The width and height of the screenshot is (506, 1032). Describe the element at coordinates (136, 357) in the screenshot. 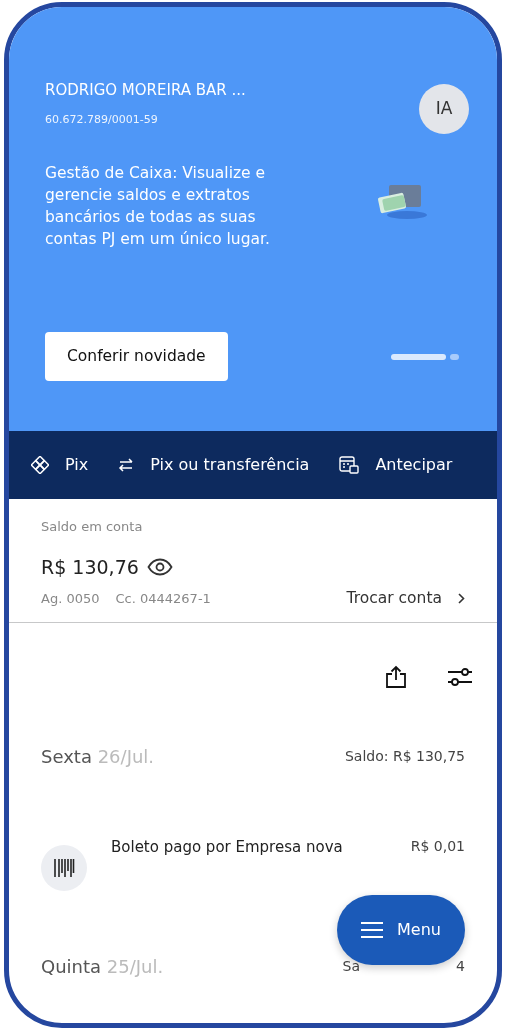

I see `news-button: Conferir novidade` at that location.